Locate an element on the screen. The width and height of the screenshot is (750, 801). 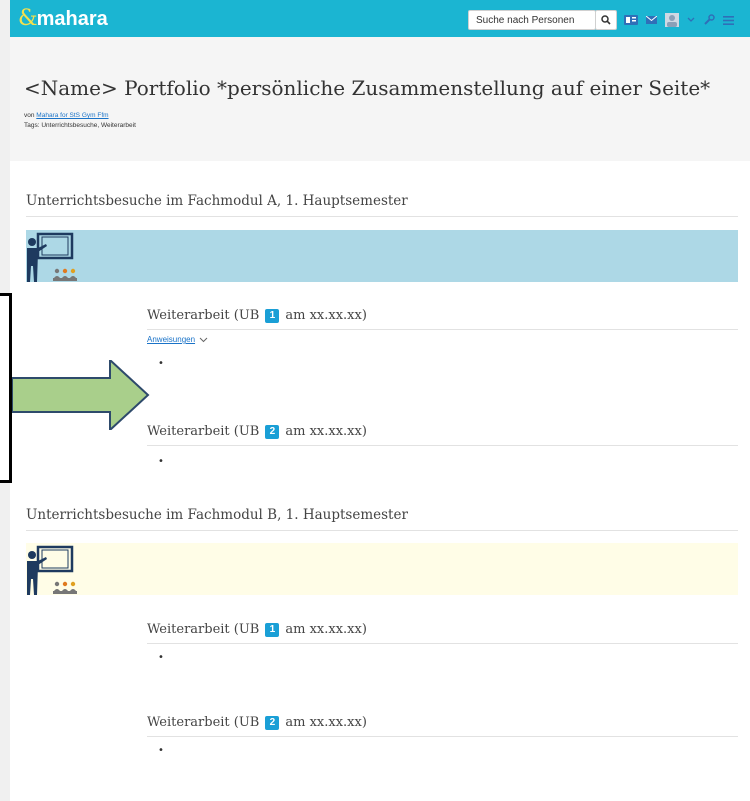
annotation-arrow-icon is located at coordinates (81, 395).